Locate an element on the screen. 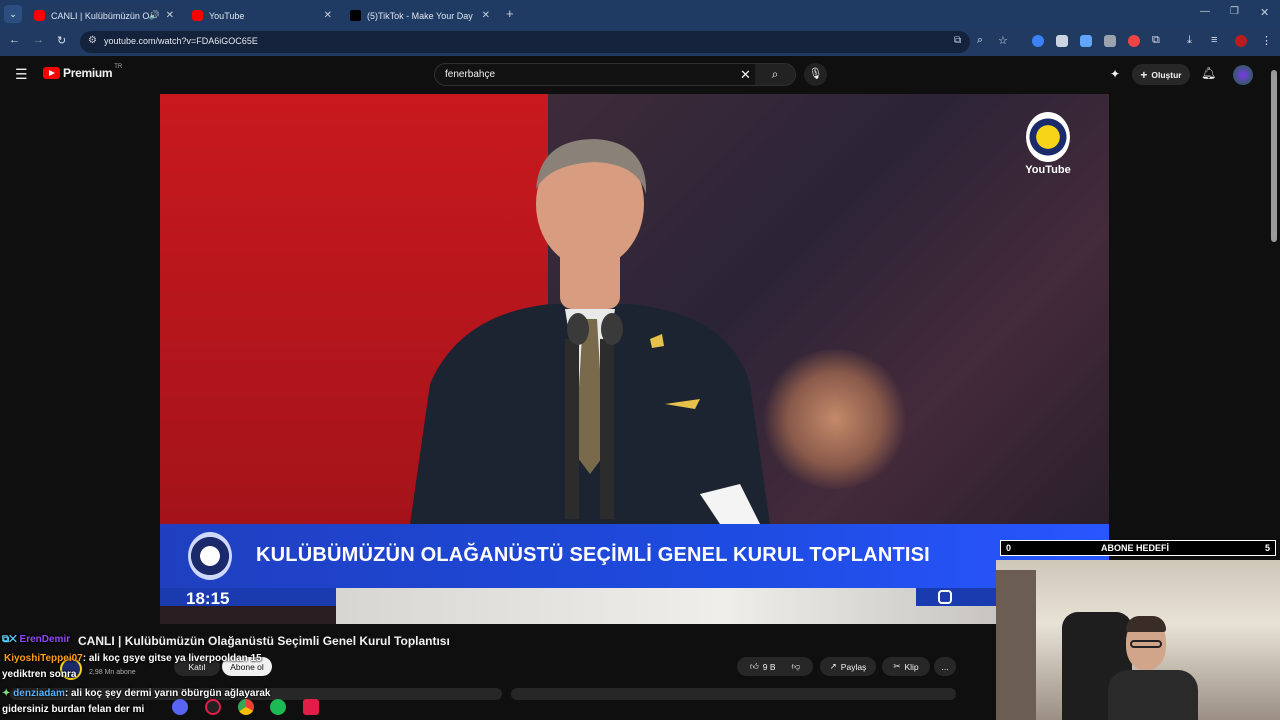 The width and height of the screenshot is (1280, 720). tab-search-button: ⌄ is located at coordinates (13, 14).